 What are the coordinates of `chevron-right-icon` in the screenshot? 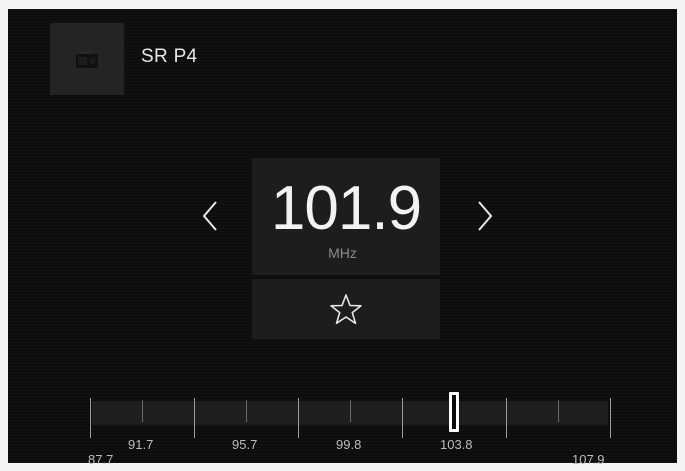 It's located at (485, 216).